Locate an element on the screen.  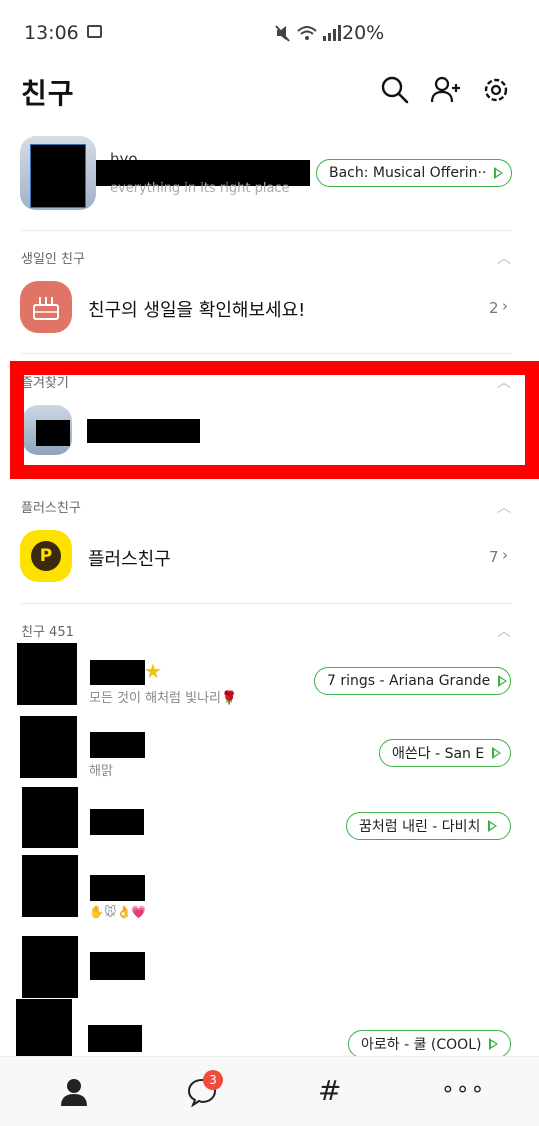
music-title: 애쓴다 - San E is located at coordinates (438, 754).